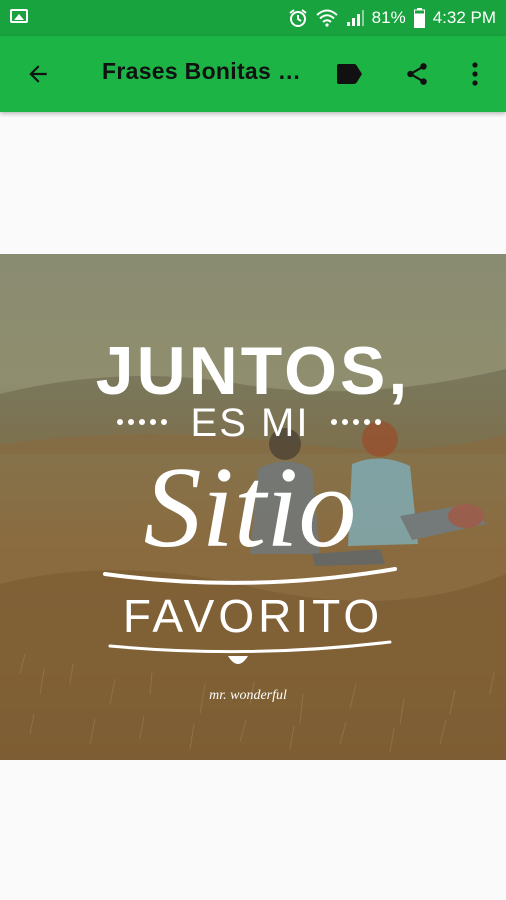 The image size is (506, 900). Describe the element at coordinates (250, 423) in the screenshot. I see `quote-line-2: ES MI` at that location.